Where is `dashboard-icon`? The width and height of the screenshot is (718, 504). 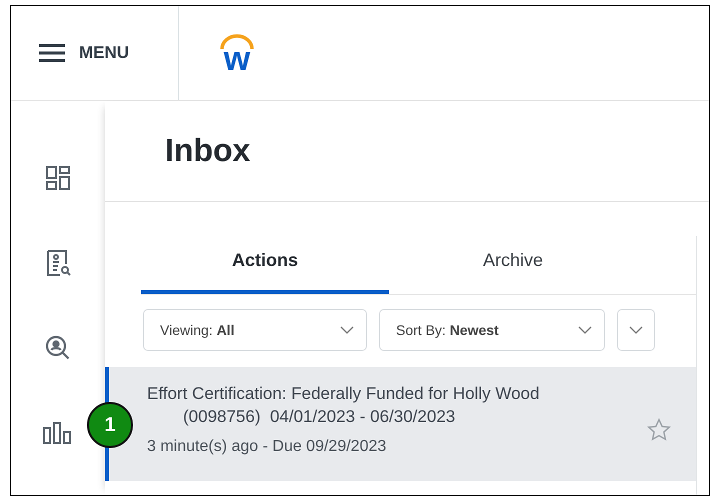 dashboard-icon is located at coordinates (58, 178).